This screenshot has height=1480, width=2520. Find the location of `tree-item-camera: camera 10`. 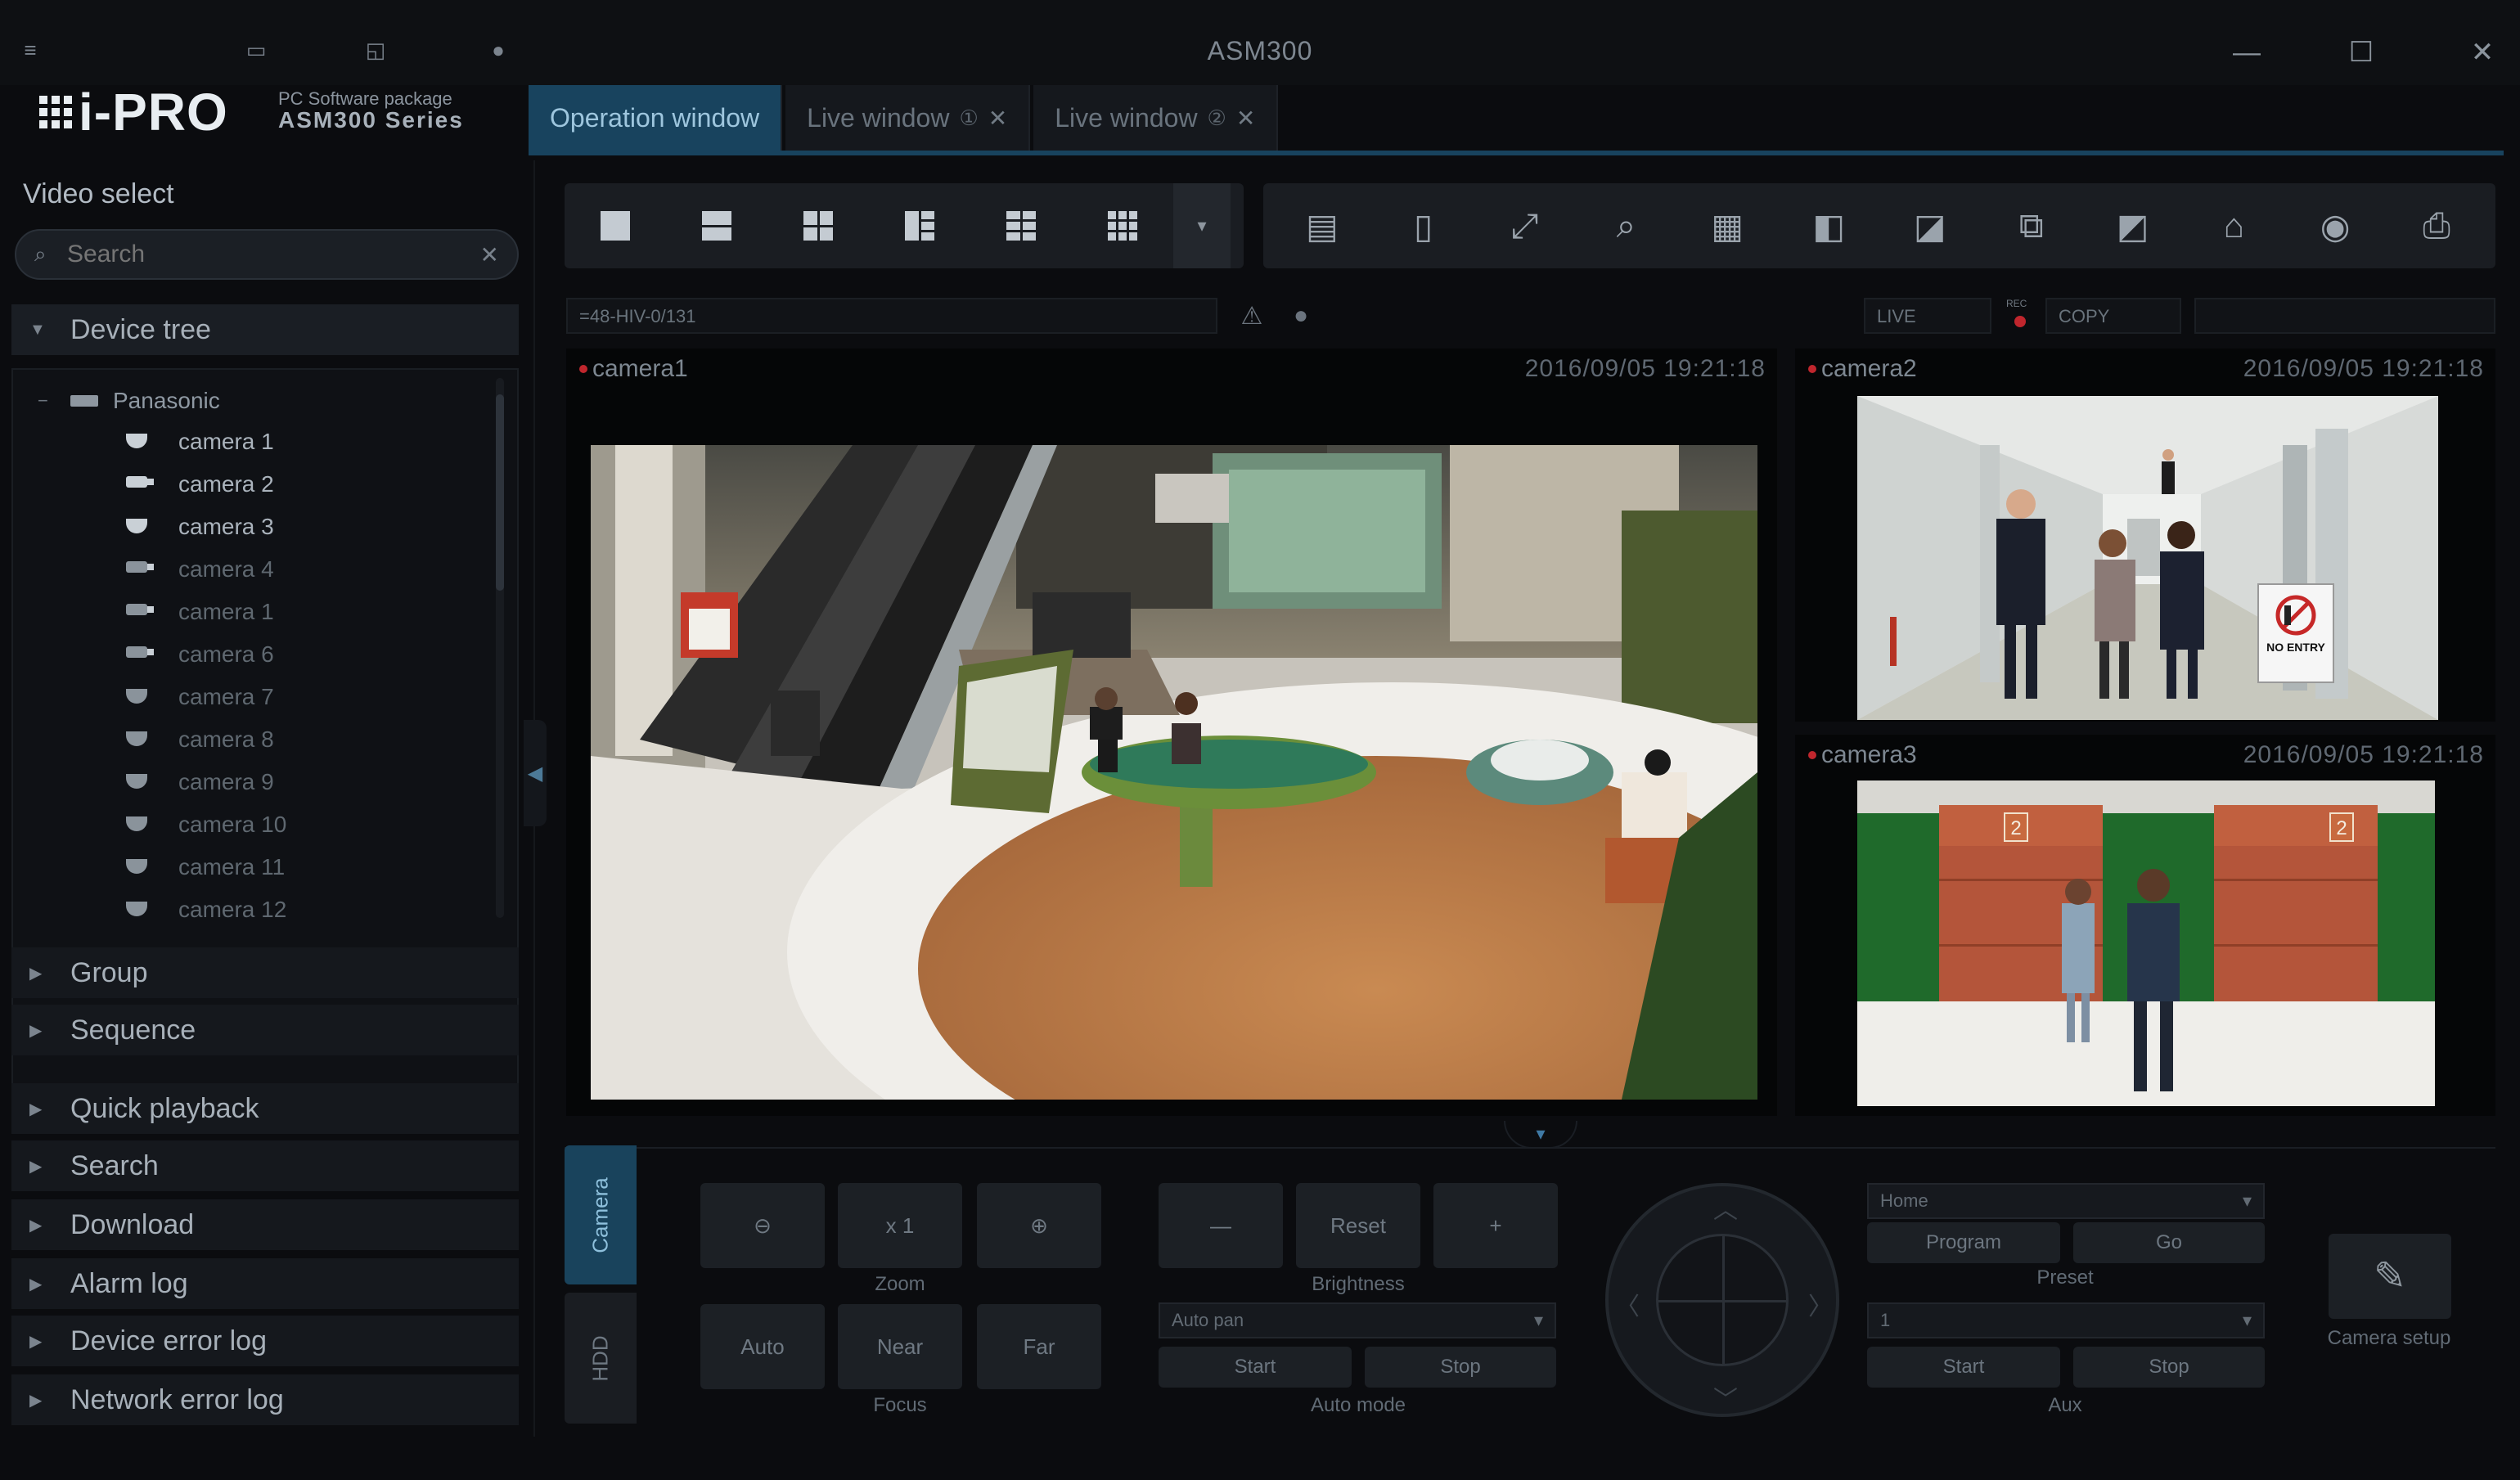

tree-item-camera: camera 10 is located at coordinates (206, 825).